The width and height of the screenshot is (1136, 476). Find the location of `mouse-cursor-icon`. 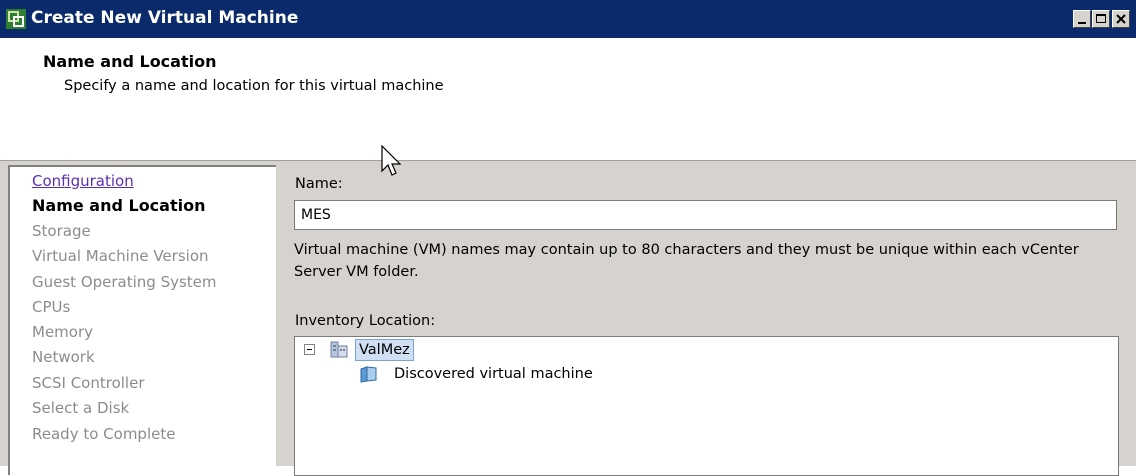

mouse-cursor-icon is located at coordinates (391, 160).